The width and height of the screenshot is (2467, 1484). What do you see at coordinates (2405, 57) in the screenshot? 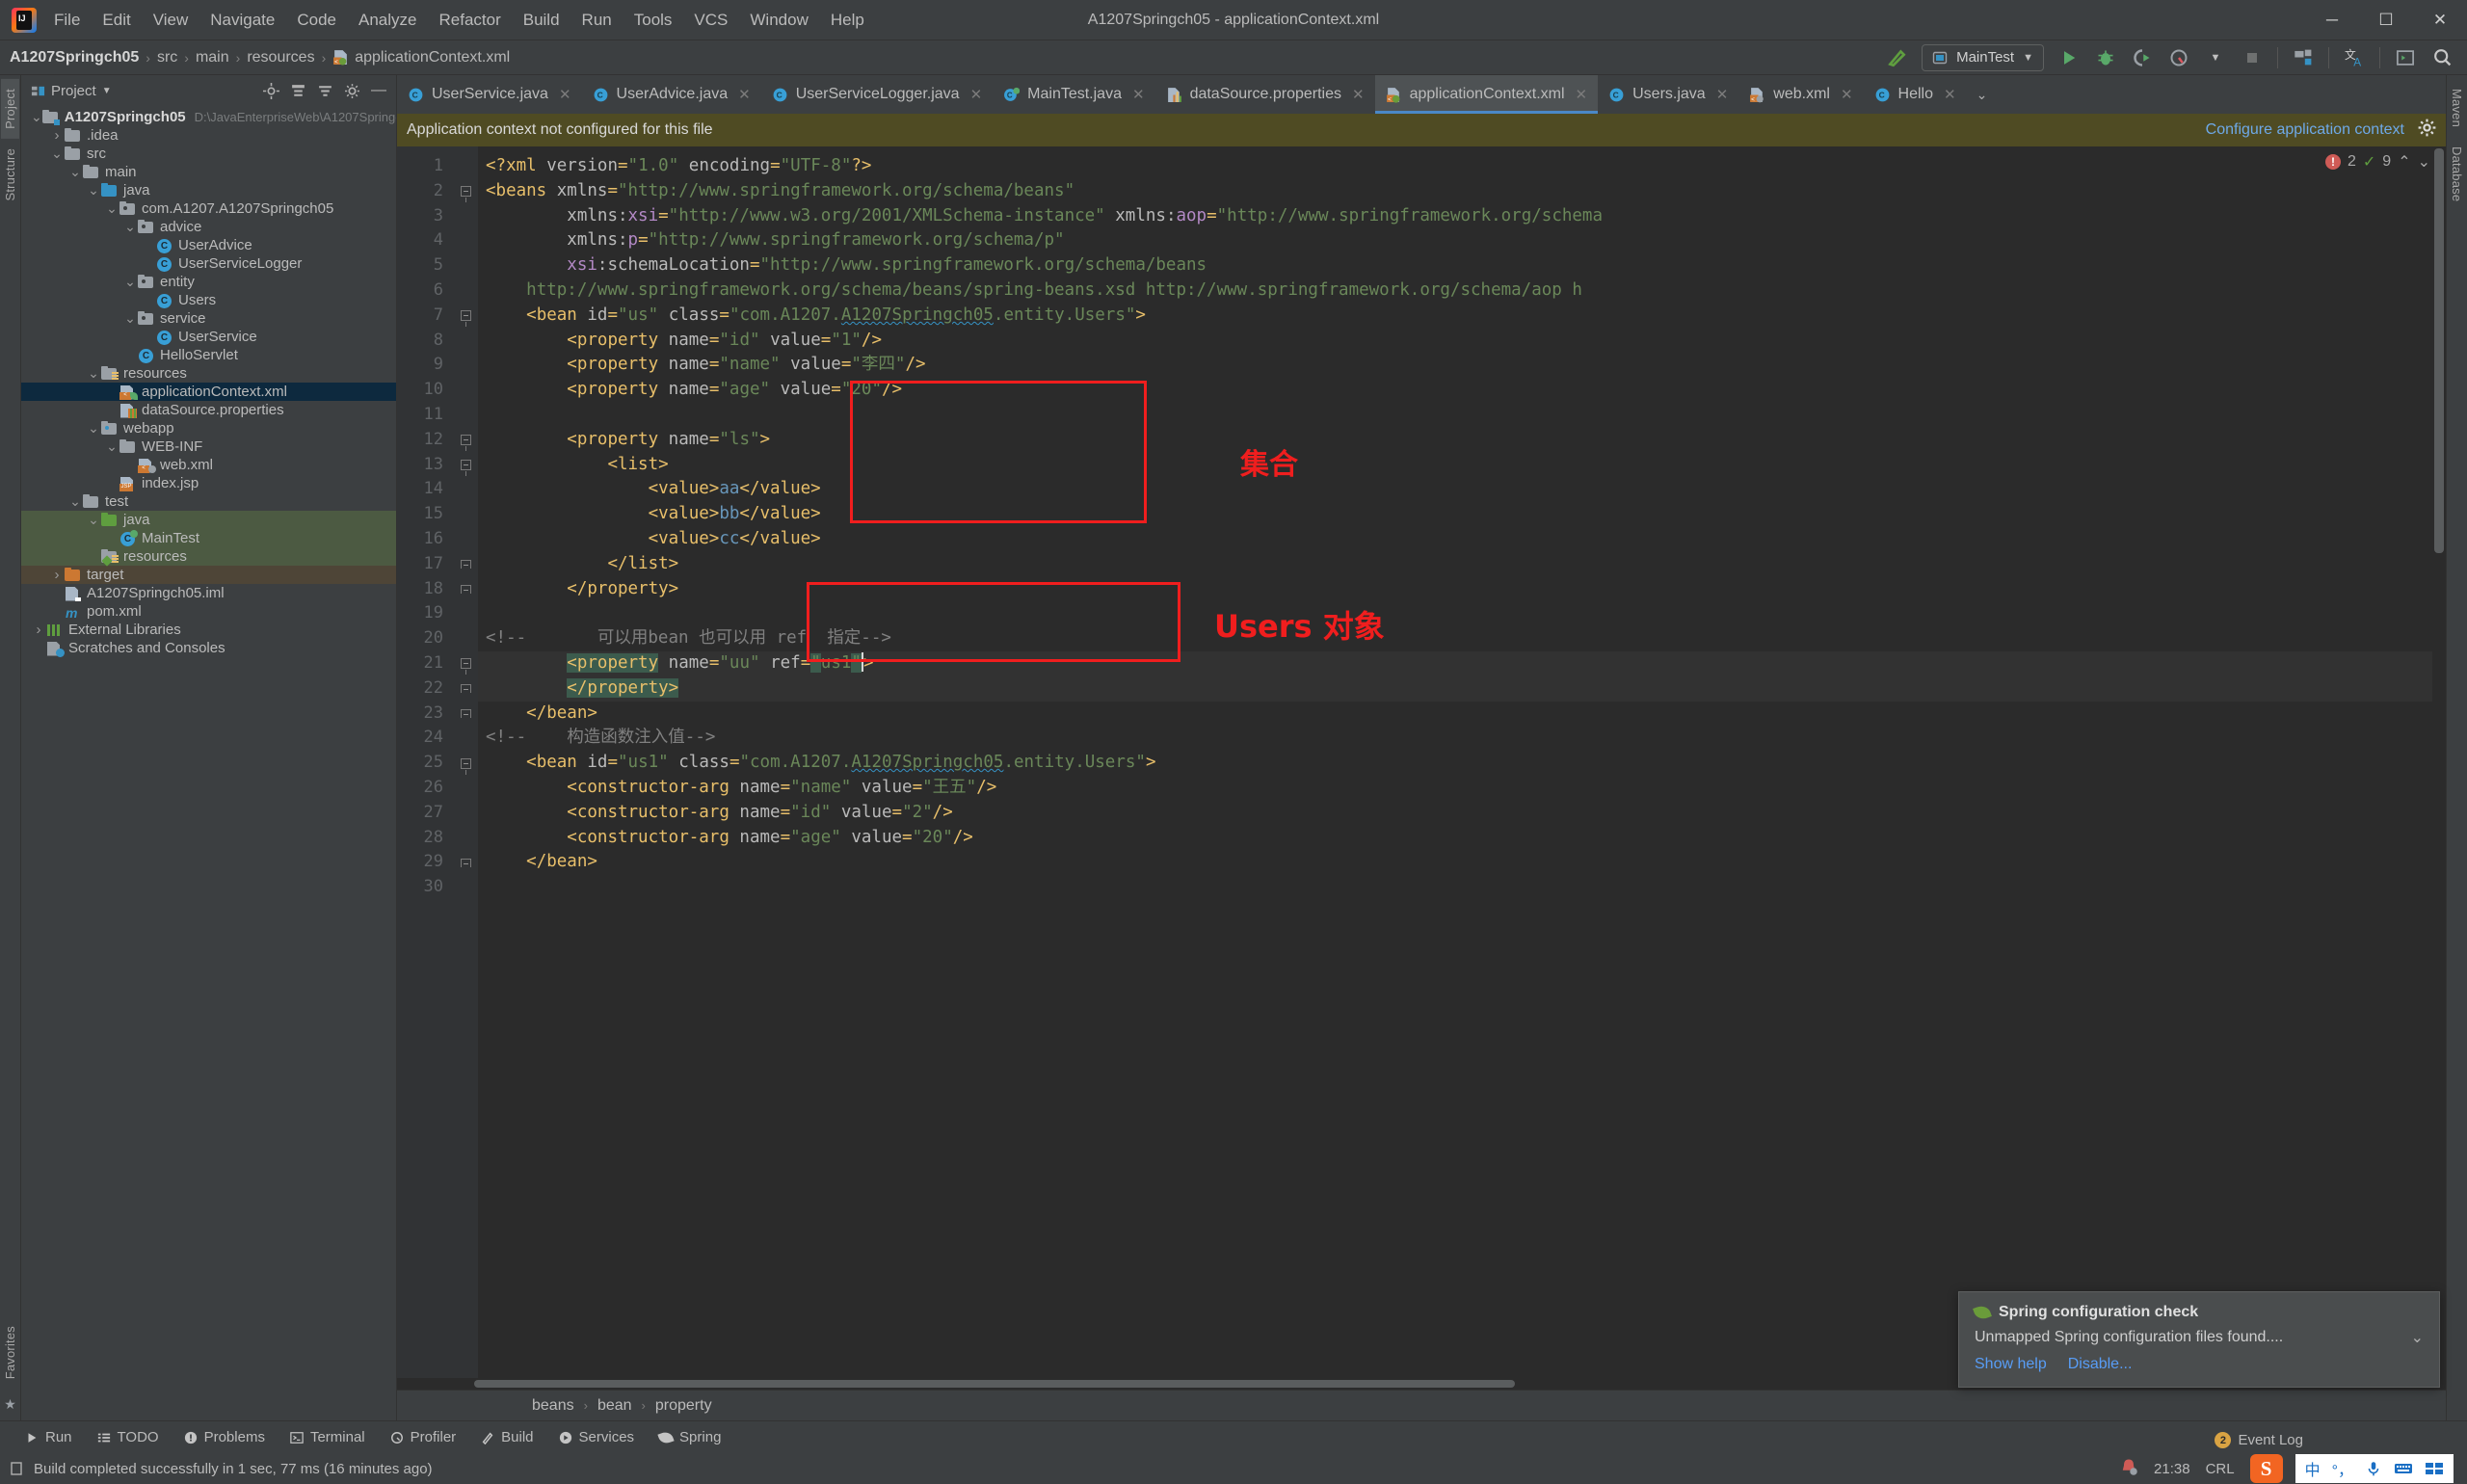
I see `terminal-icon` at bounding box center [2405, 57].